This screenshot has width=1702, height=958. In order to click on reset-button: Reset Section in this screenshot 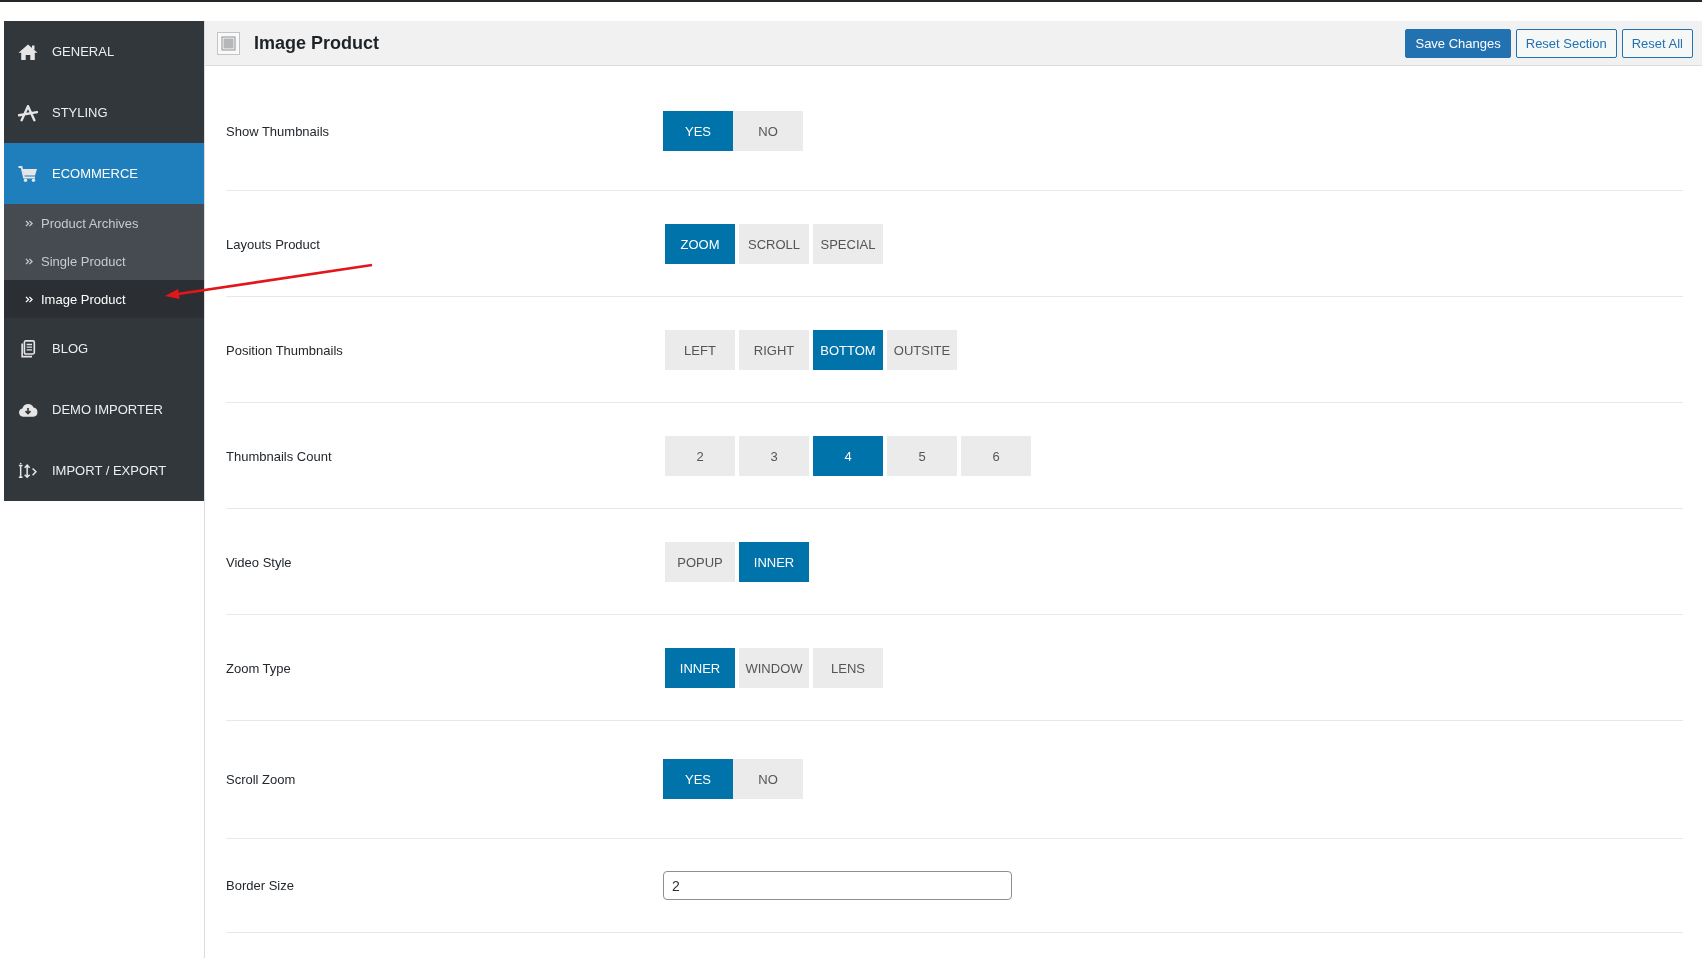, I will do `click(1566, 43)`.